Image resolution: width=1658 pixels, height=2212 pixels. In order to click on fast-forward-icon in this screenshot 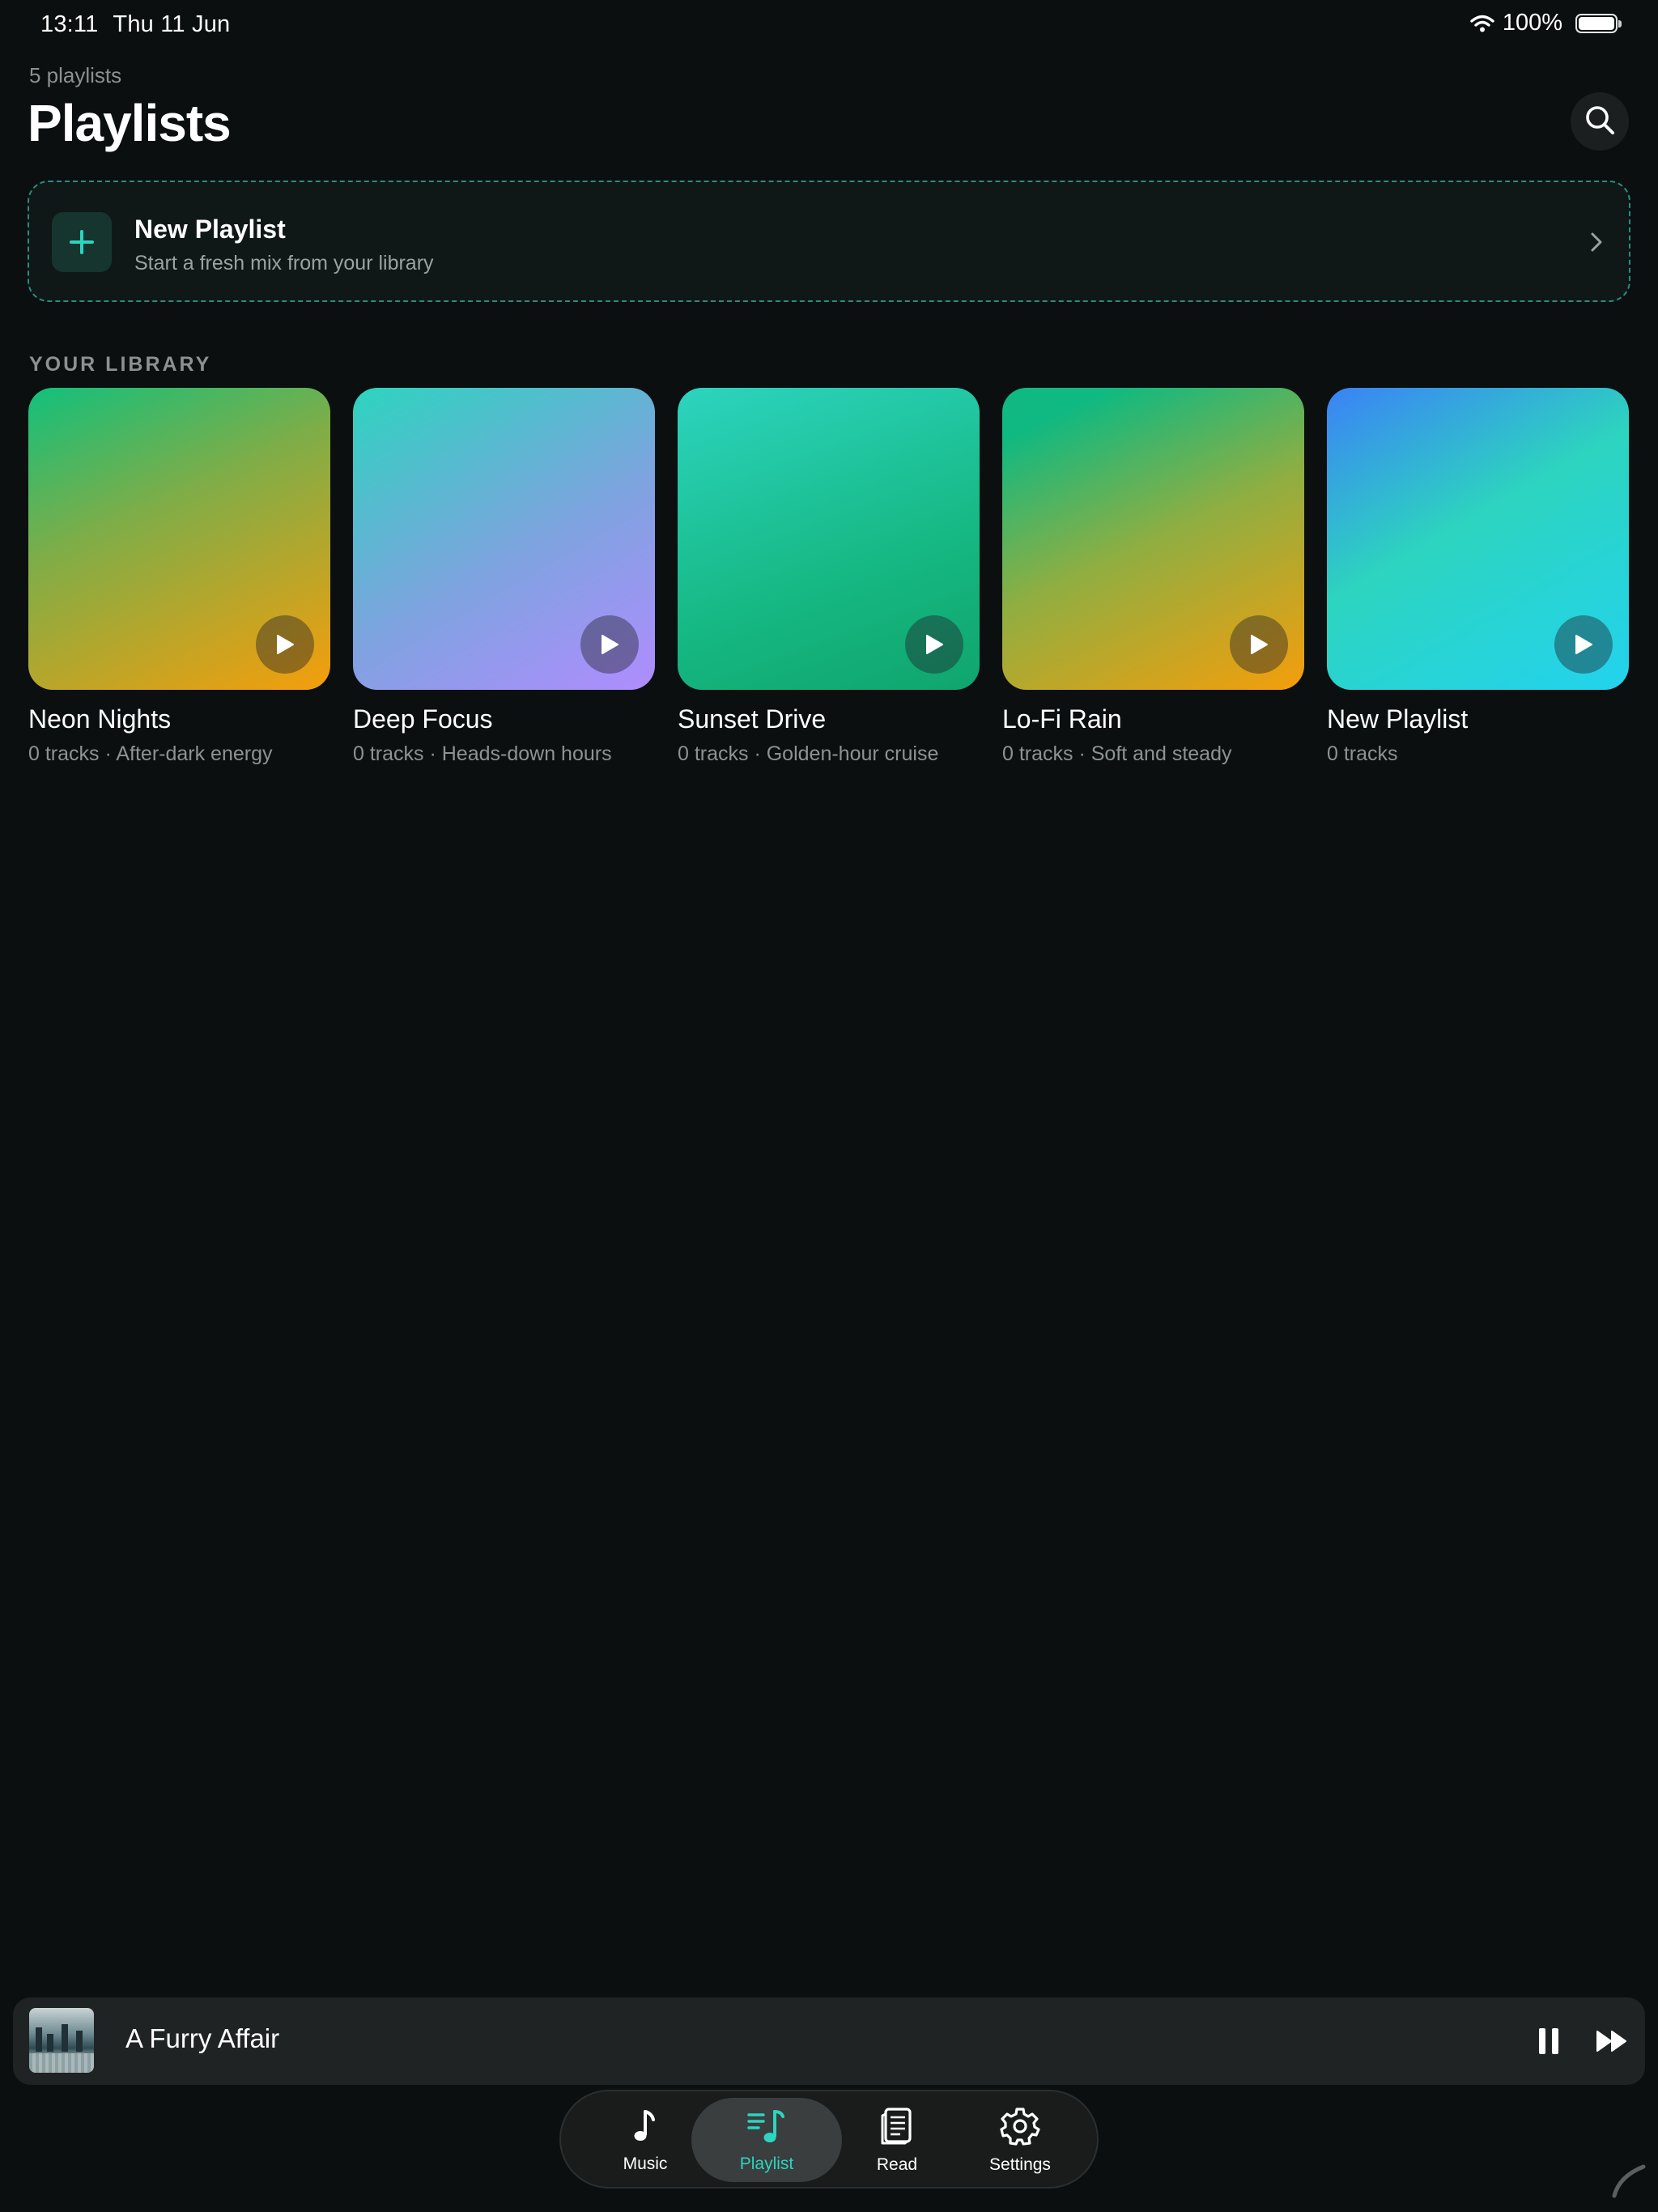, I will do `click(1611, 2042)`.